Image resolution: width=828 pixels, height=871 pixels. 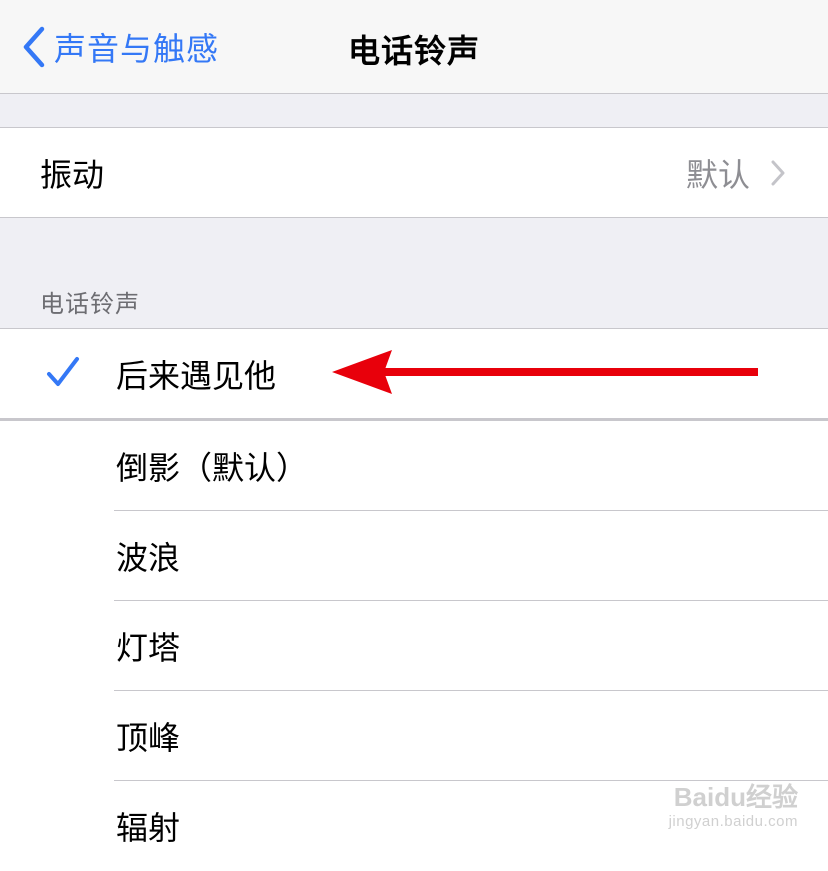 I want to click on ringtone-row: 波浪, so click(x=414, y=556).